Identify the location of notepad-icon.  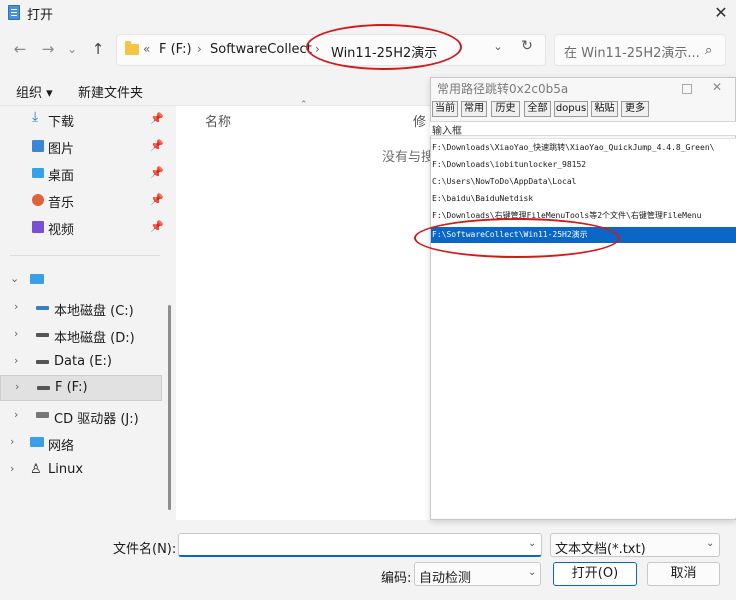
(14, 12).